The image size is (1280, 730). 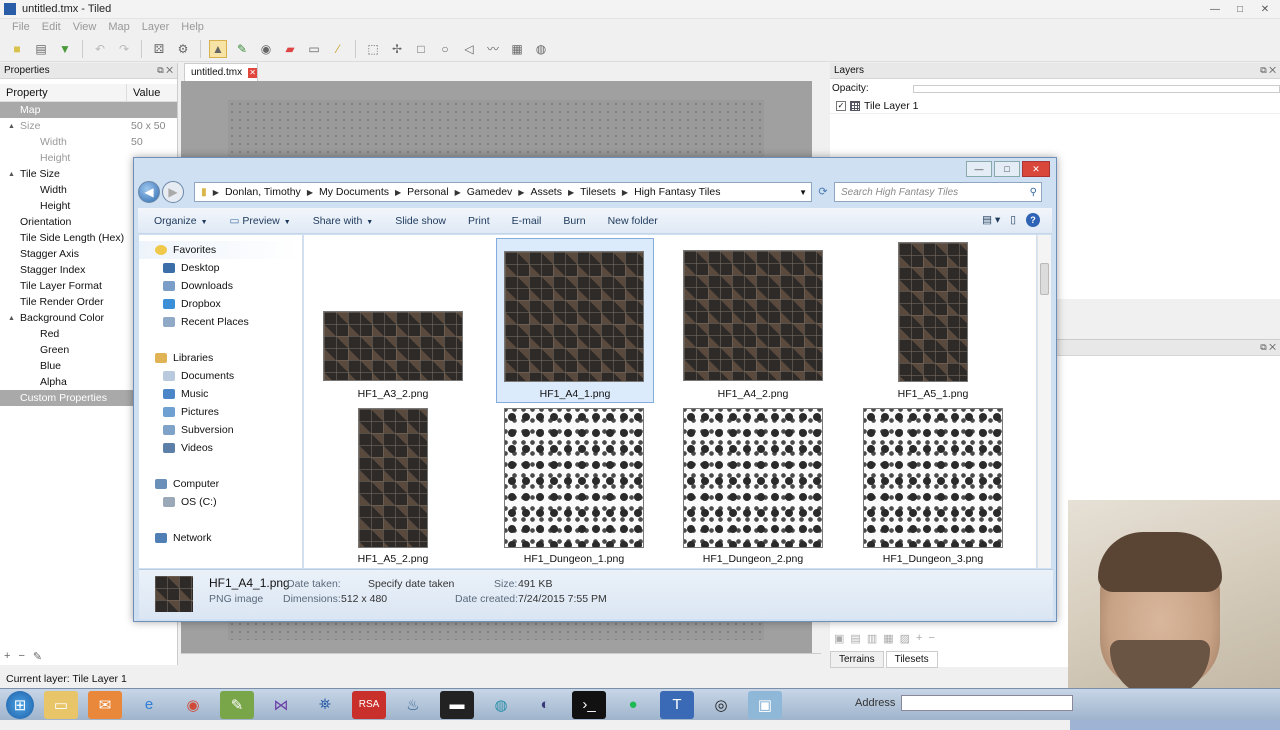 I want to click on terrain-brush-icon: ✎, so click(x=242, y=49).